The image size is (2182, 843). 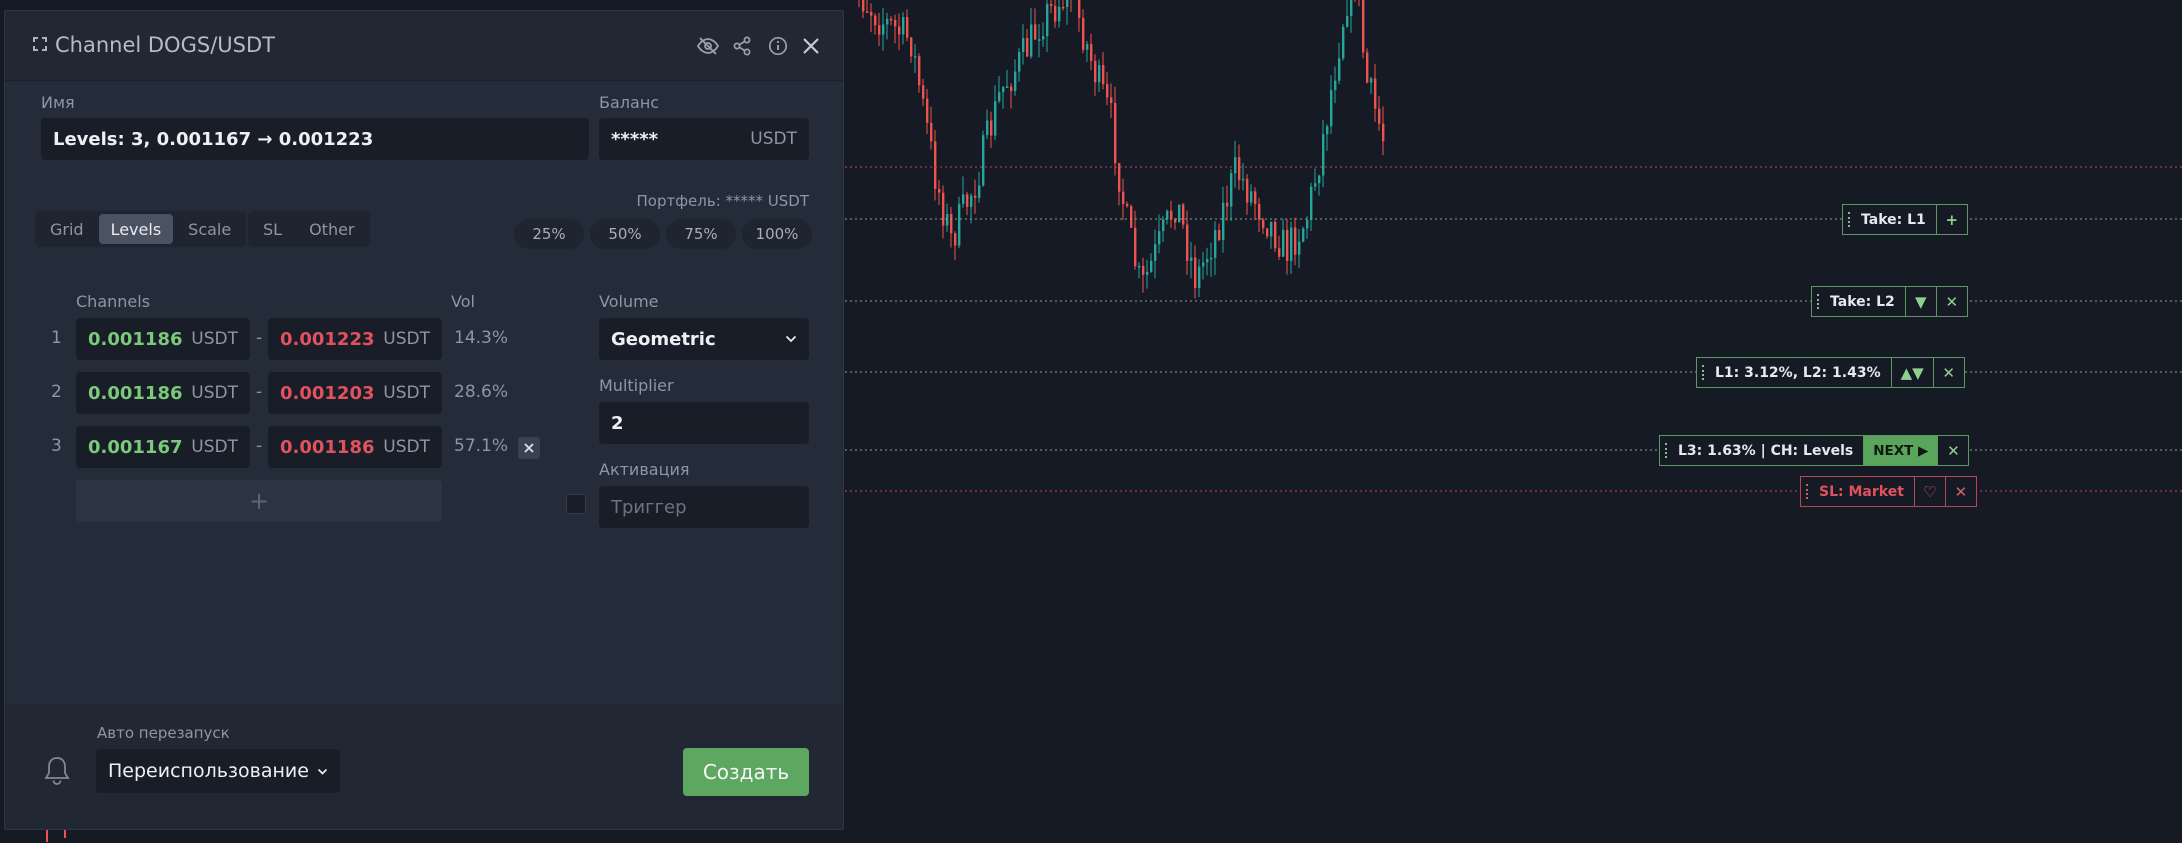 I want to click on add-channel-button: +, so click(x=259, y=501).